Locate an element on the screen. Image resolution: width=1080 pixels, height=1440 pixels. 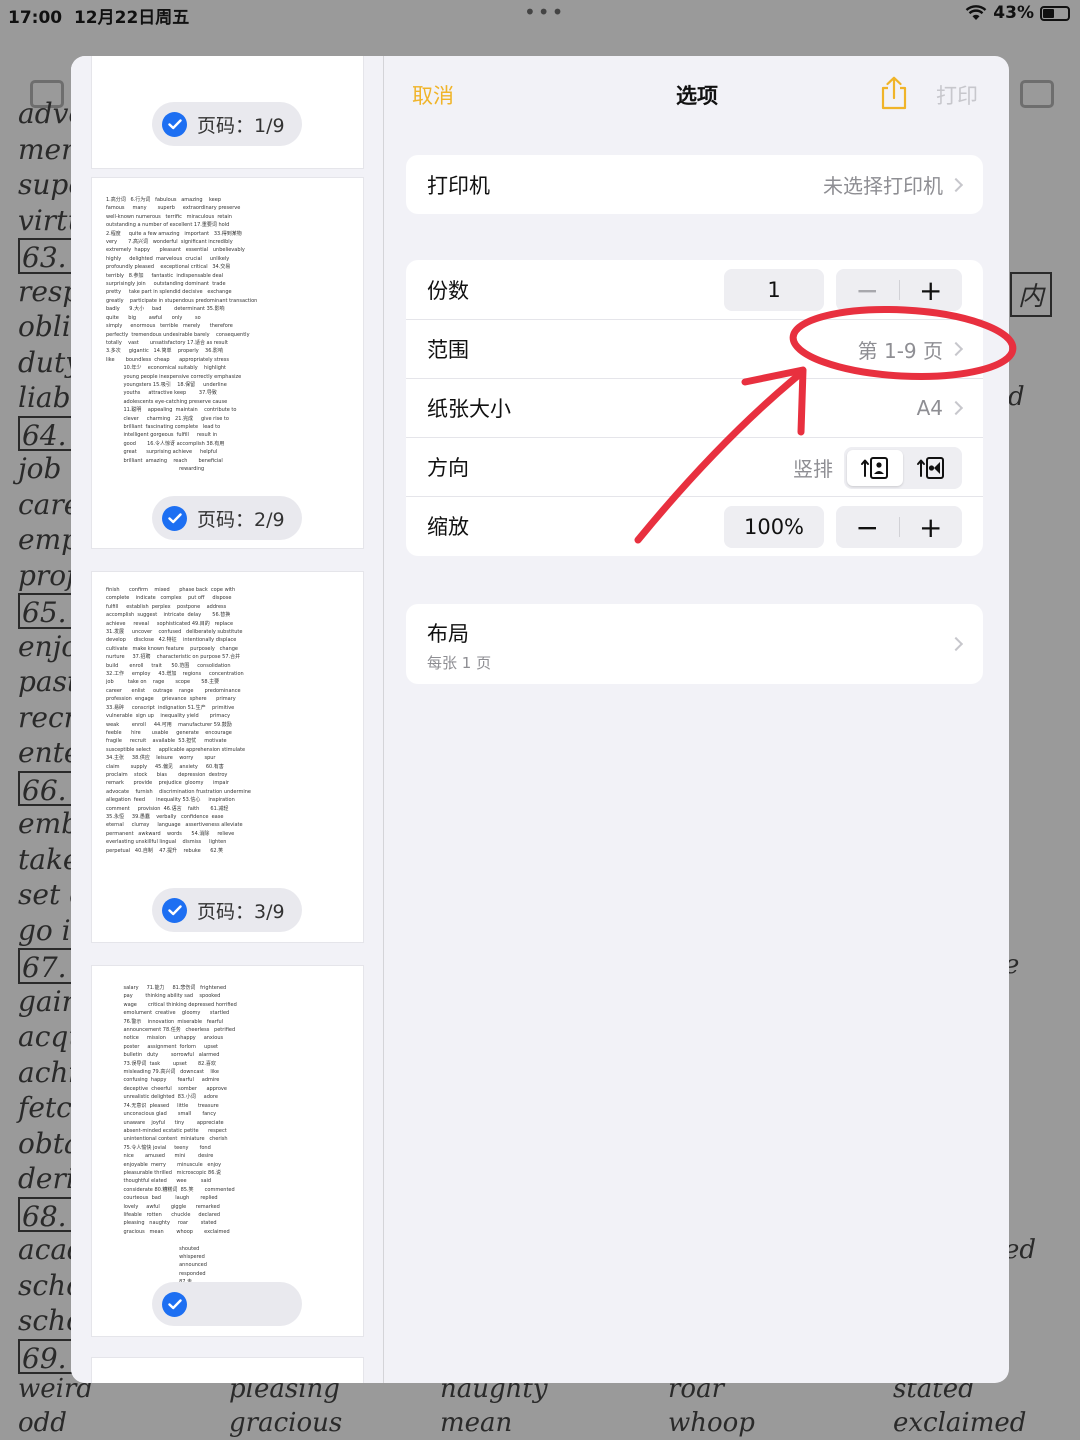
background-word: liabi is located at coordinates (49, 397).